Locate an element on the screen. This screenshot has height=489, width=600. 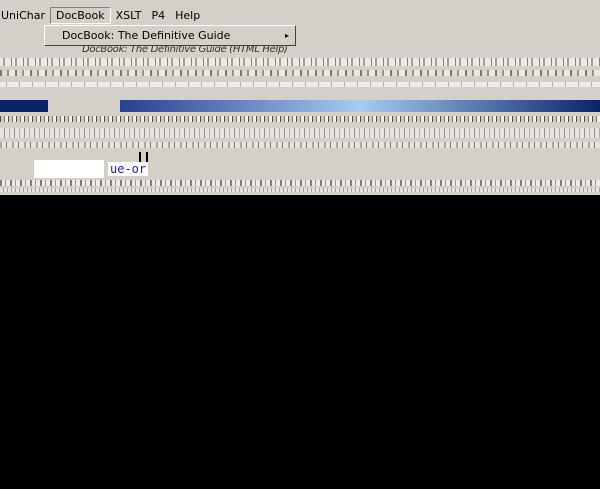
submenu-arrow-icon: ▸ is located at coordinates (286, 35).